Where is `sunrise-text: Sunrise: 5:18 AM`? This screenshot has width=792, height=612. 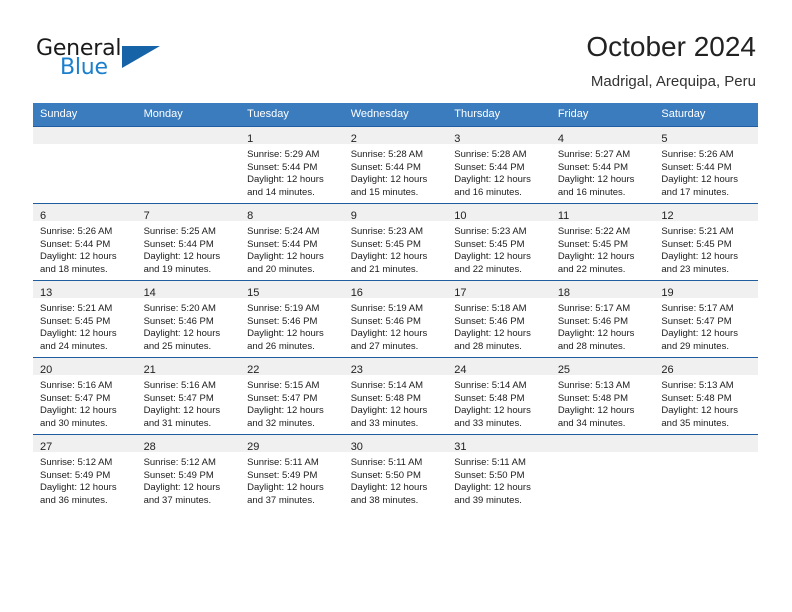
sunrise-text: Sunrise: 5:18 AM is located at coordinates (490, 308).